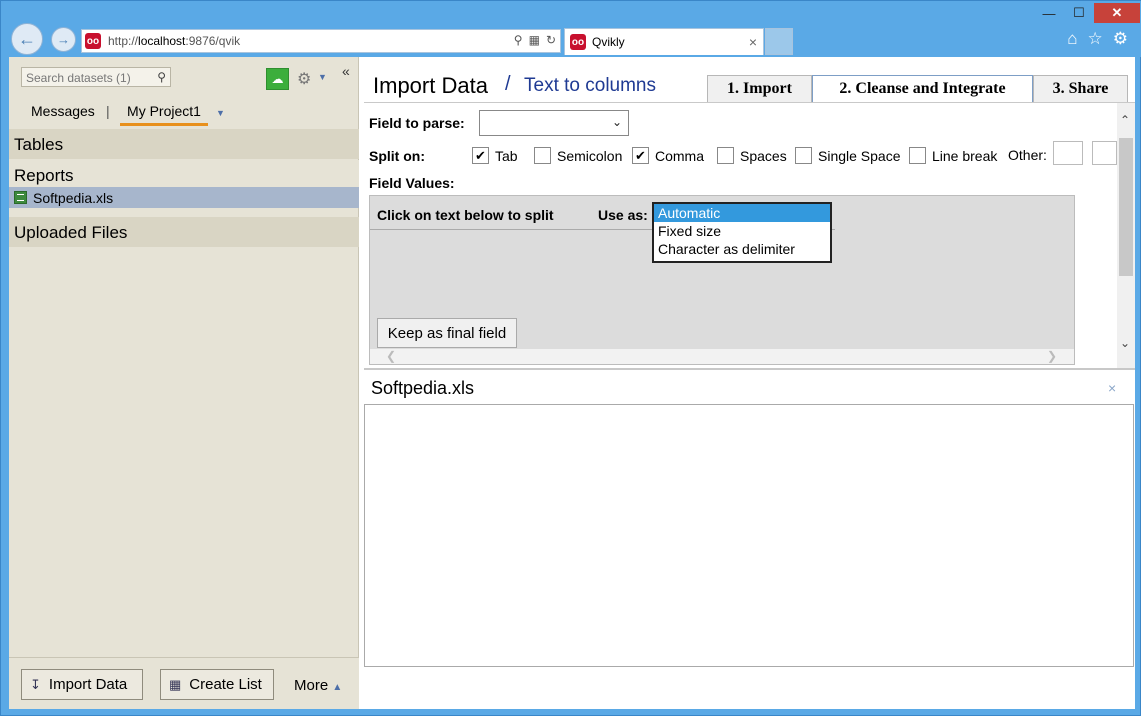 The height and width of the screenshot is (716, 1141). Describe the element at coordinates (184, 232) in the screenshot. I see `section-uploaded-files: Uploaded Files` at that location.